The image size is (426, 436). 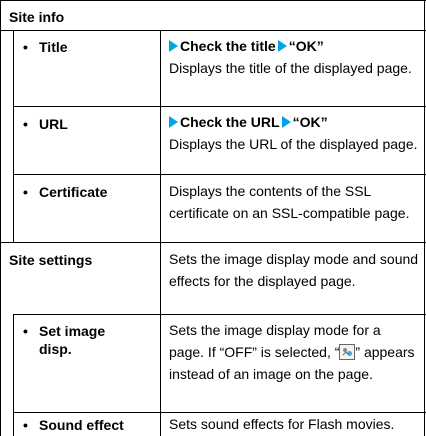 I want to click on set-image-label-line-1: Set image, so click(x=72, y=331).